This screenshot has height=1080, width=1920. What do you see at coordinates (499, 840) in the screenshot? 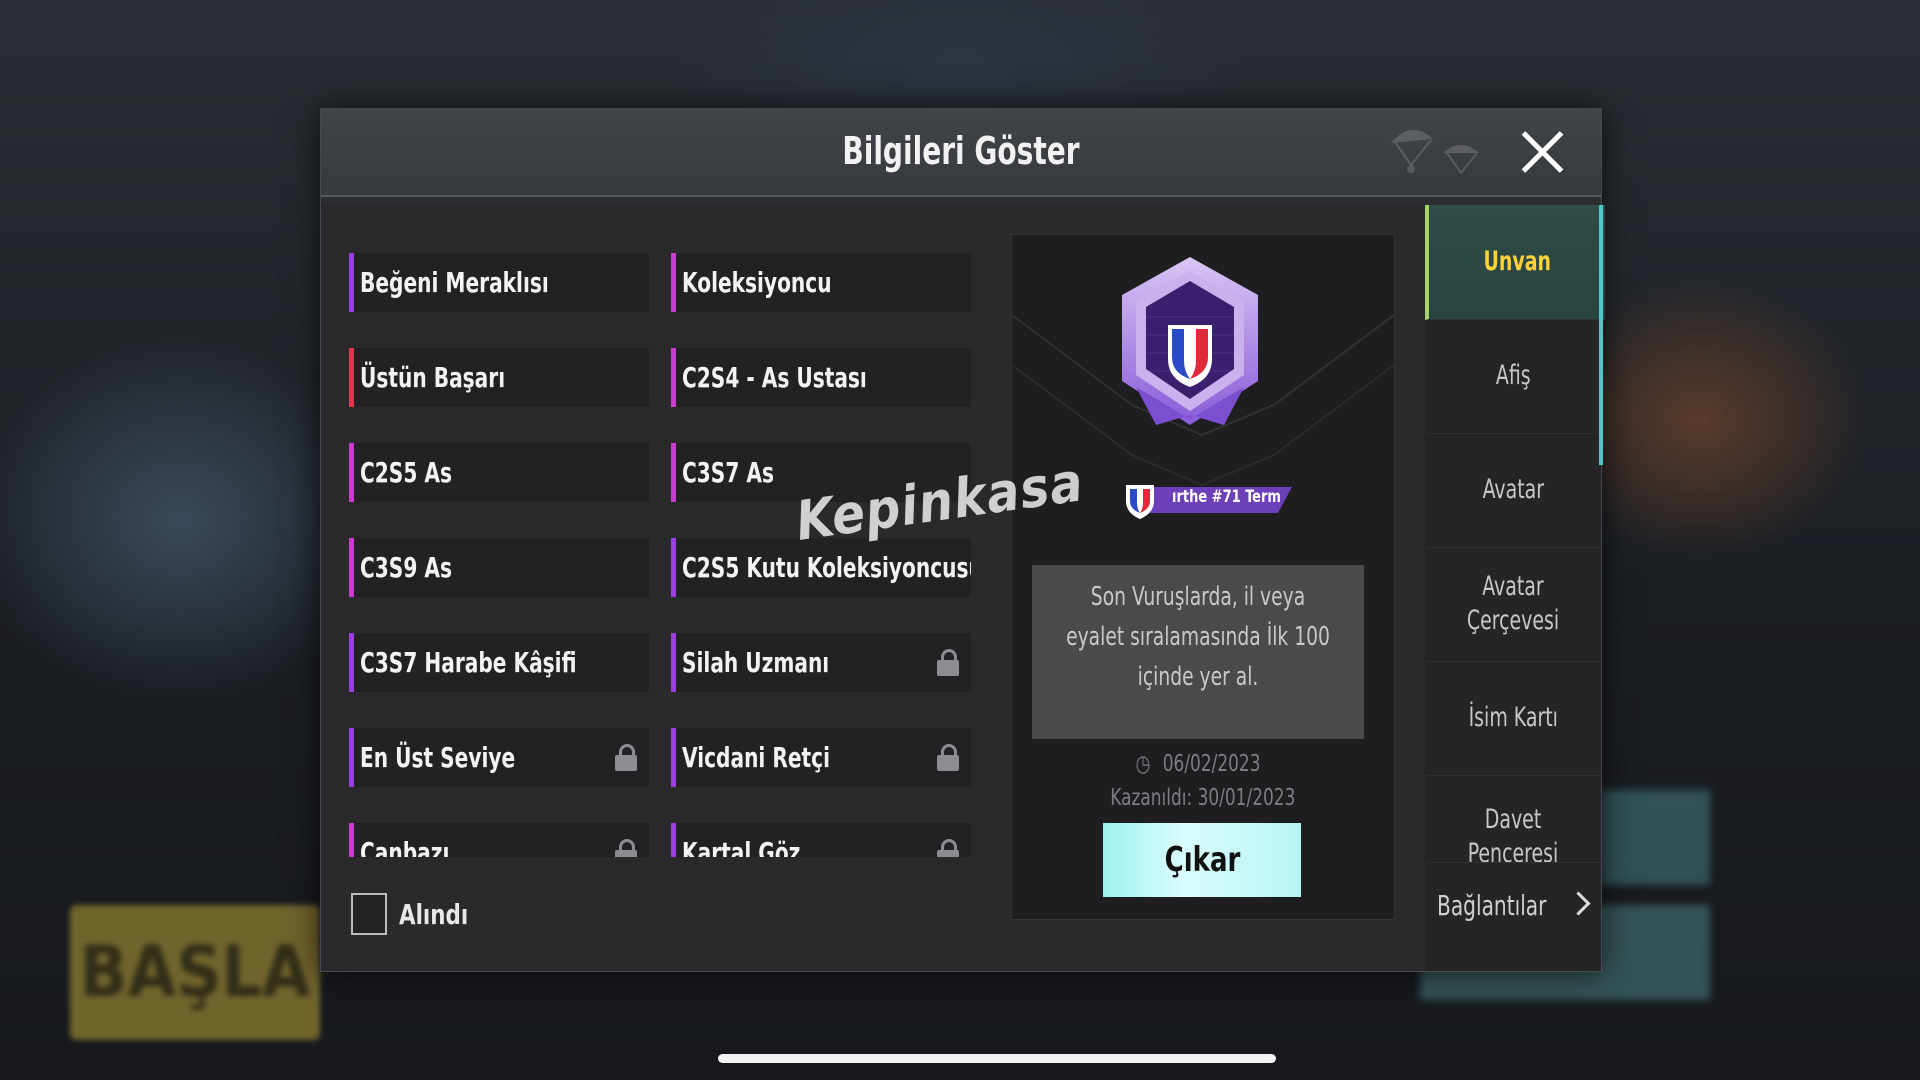
I see `title-item: Canbazı` at bounding box center [499, 840].